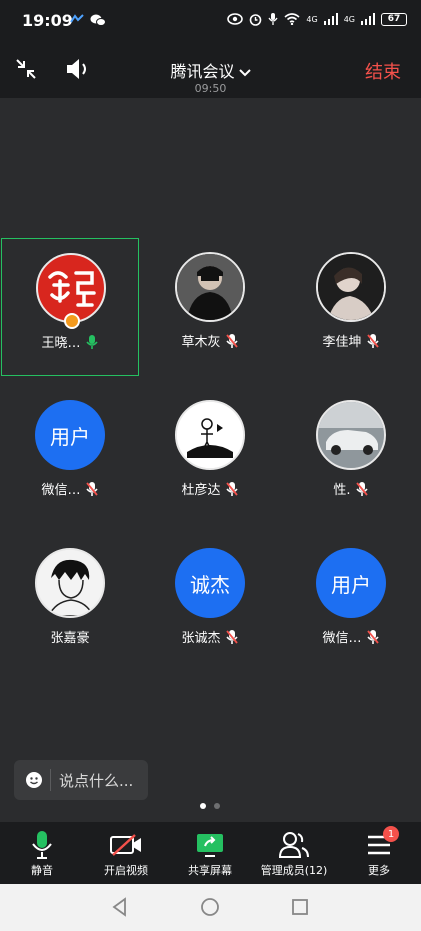 The height and width of the screenshot is (931, 421). I want to click on smile-icon, so click(34, 781).